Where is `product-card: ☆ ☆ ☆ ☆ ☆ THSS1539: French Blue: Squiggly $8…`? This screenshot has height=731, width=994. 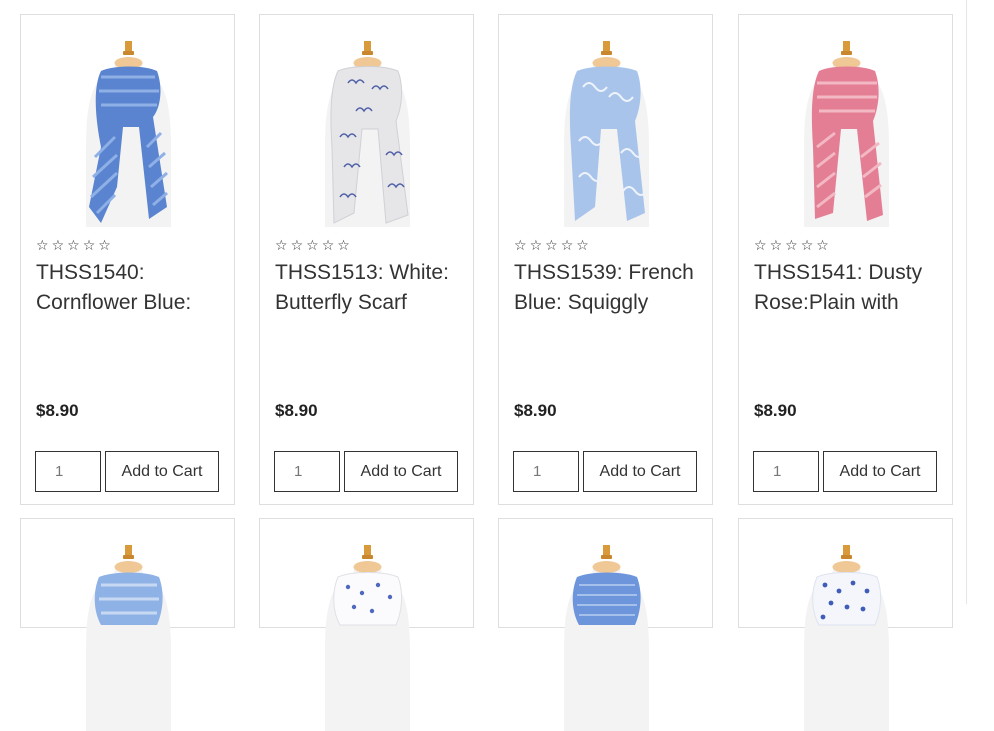
product-card: ☆ ☆ ☆ ☆ ☆ THSS1539: French Blue: Squiggly $8… is located at coordinates (605, 259).